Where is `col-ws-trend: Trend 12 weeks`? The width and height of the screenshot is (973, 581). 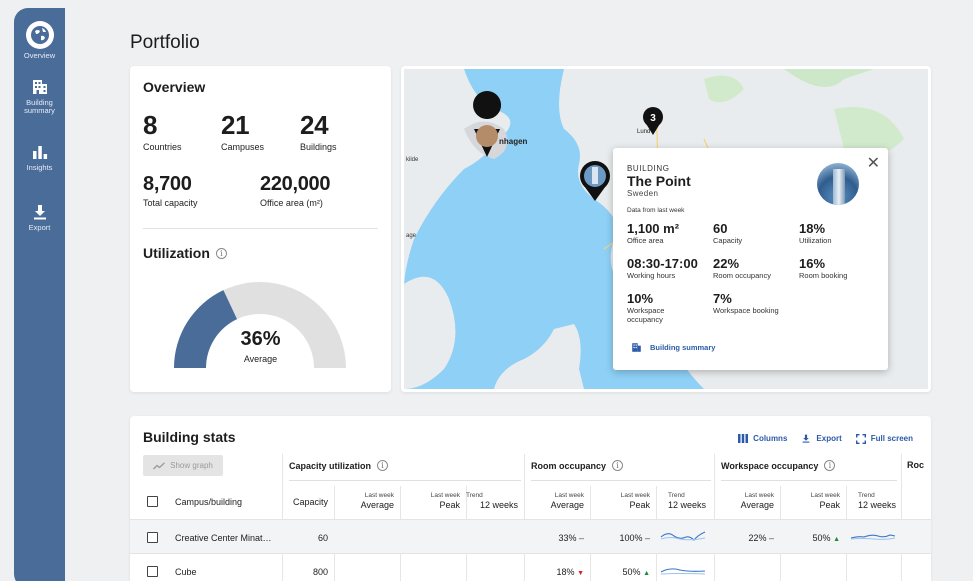
col-ws-trend: Trend 12 weeks is located at coordinates (872, 501).